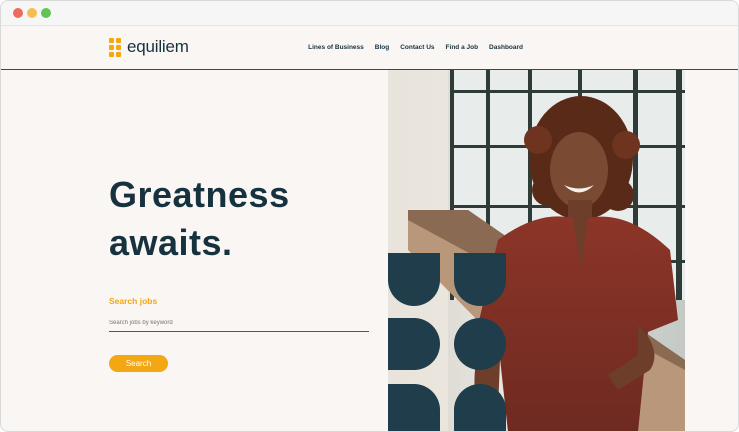  Describe the element at coordinates (18, 13) in the screenshot. I see `close-window-button` at that location.